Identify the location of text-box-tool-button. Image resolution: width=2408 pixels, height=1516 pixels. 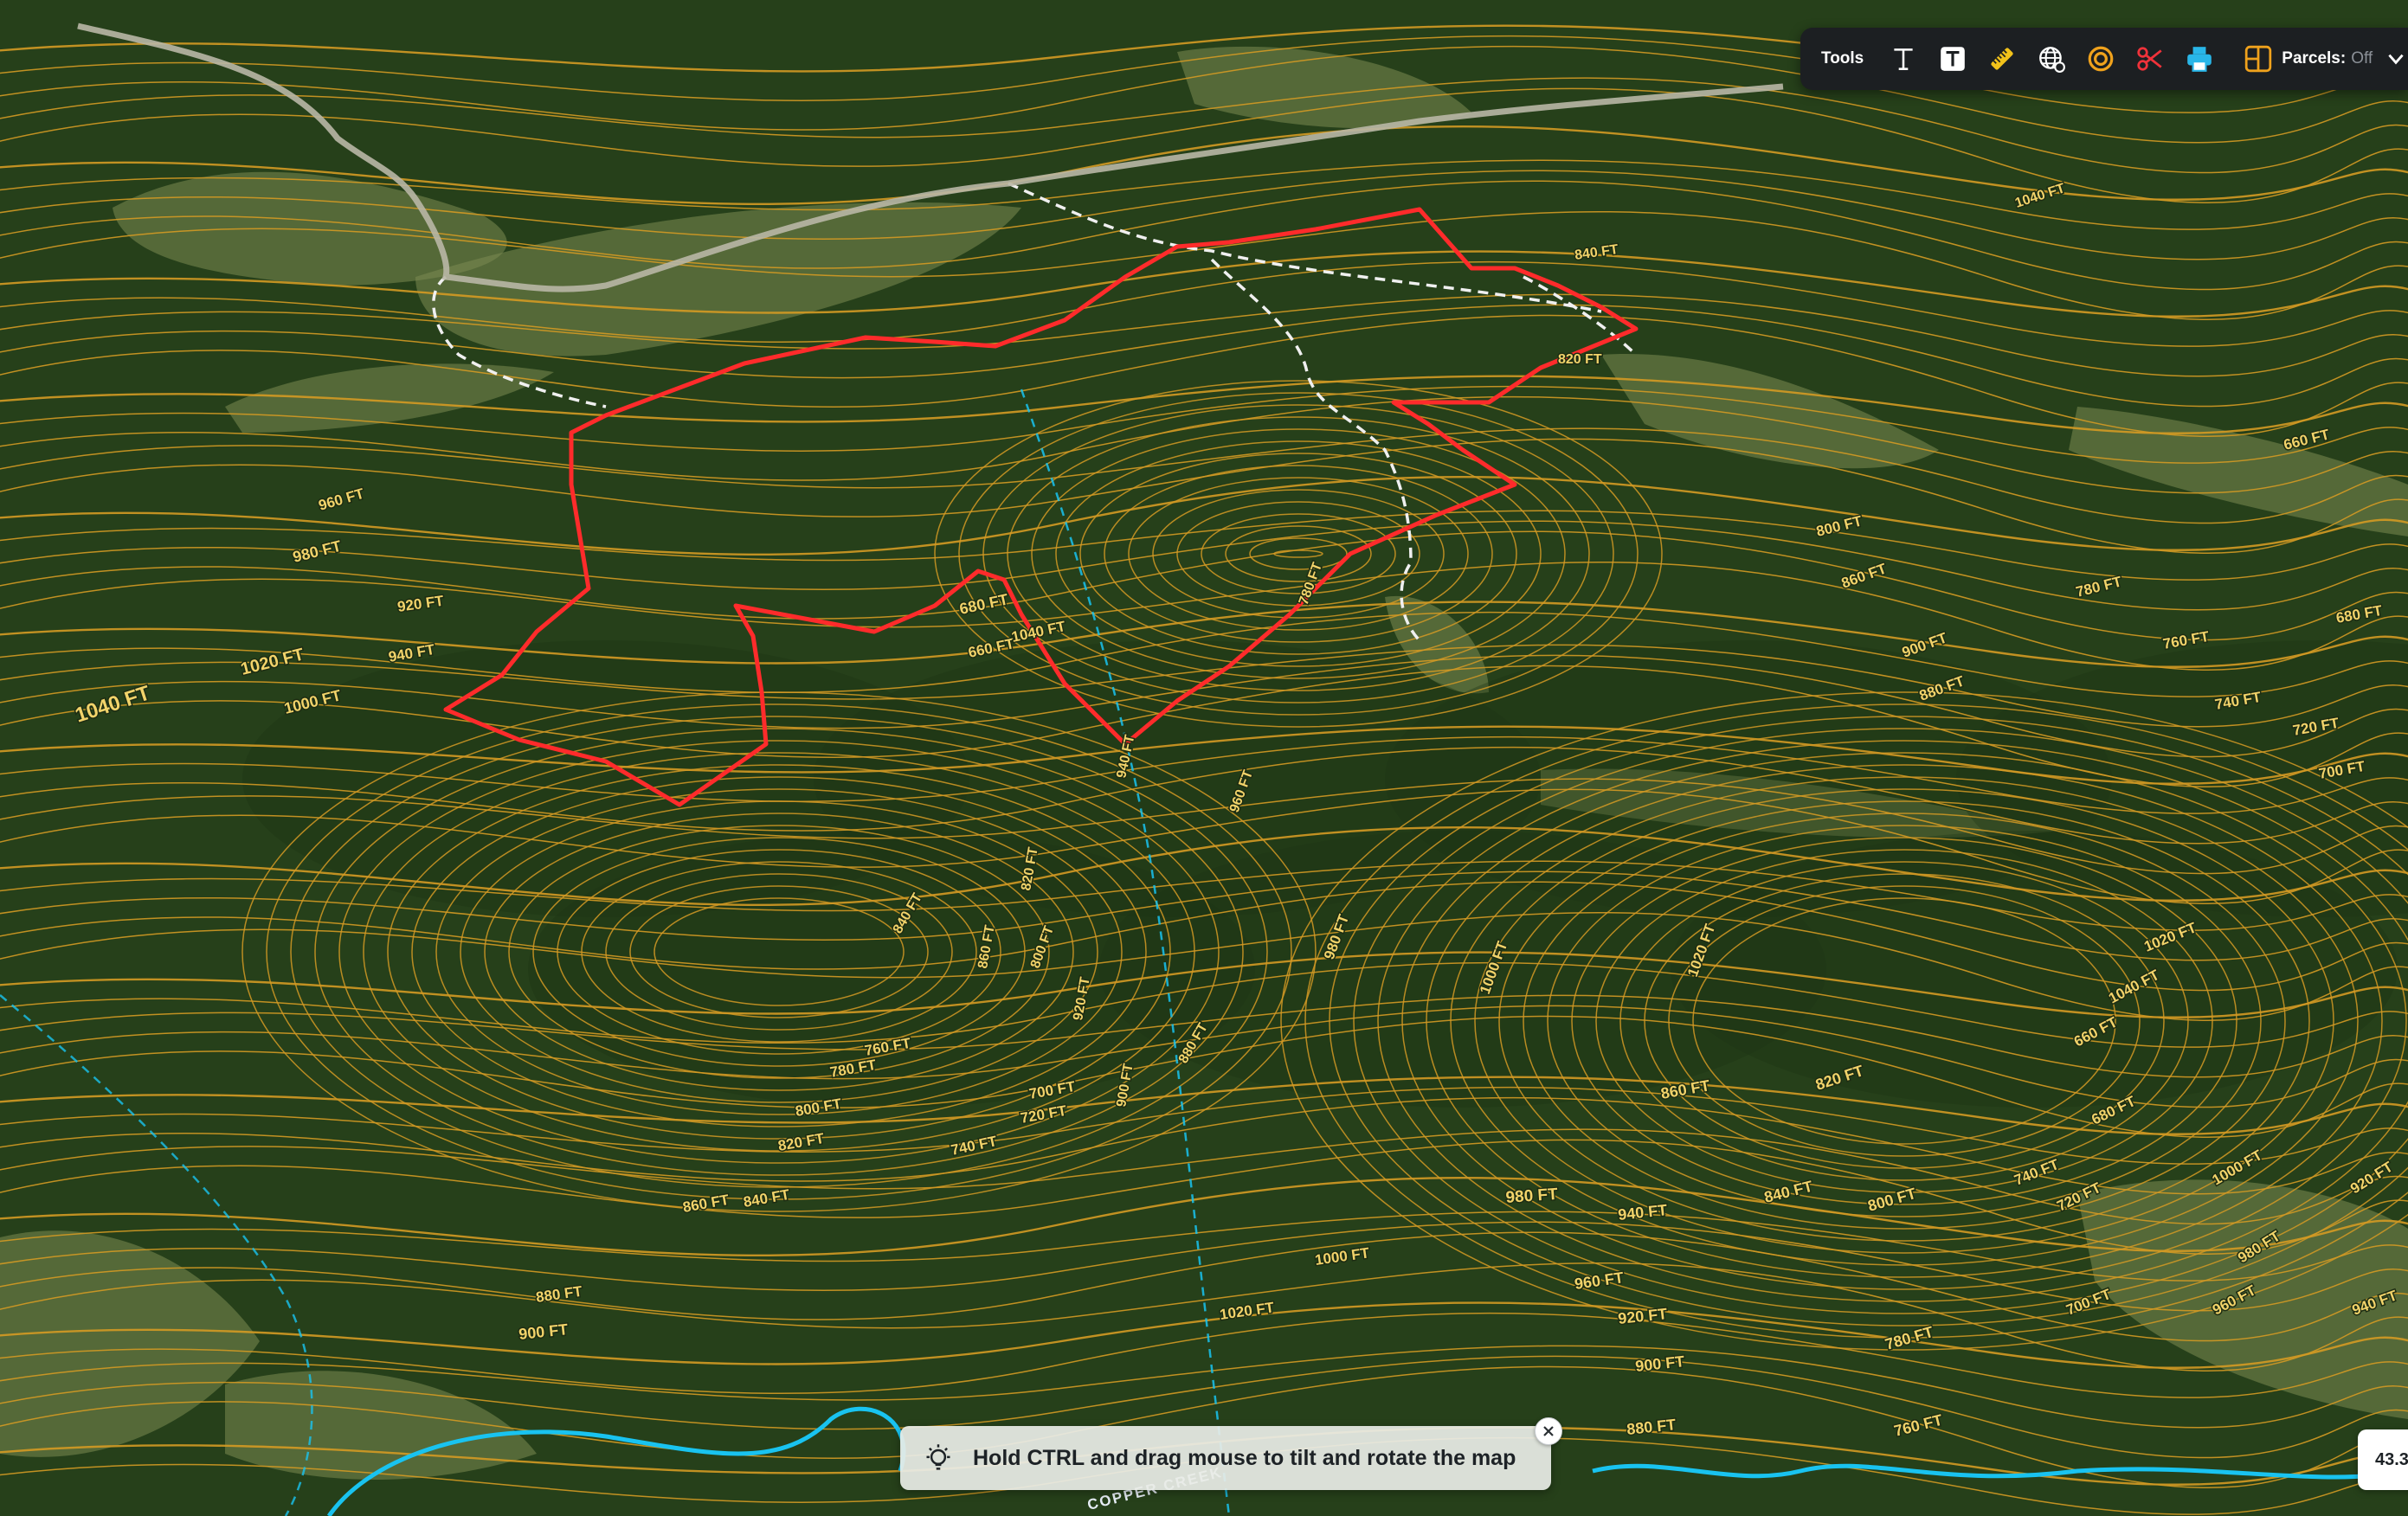
(1952, 59).